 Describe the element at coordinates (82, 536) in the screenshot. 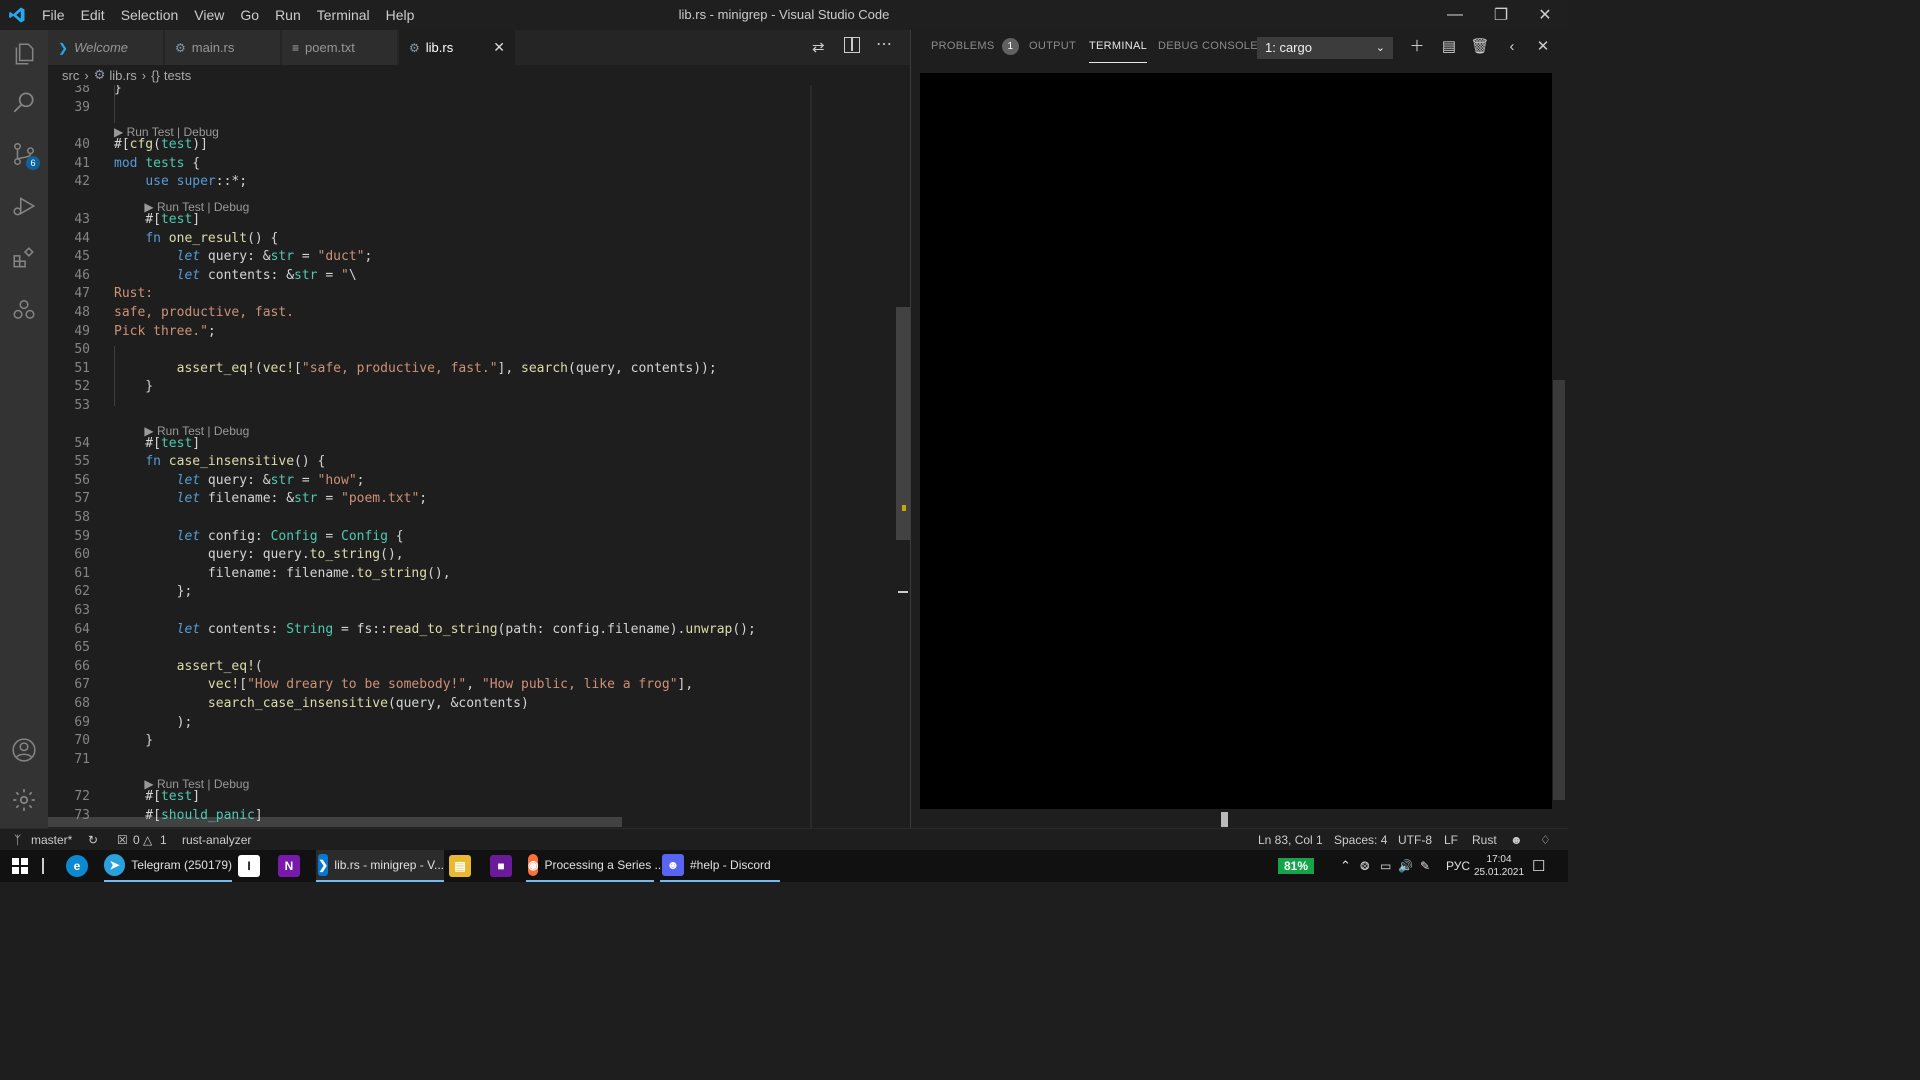

I see `line-number: 59` at that location.